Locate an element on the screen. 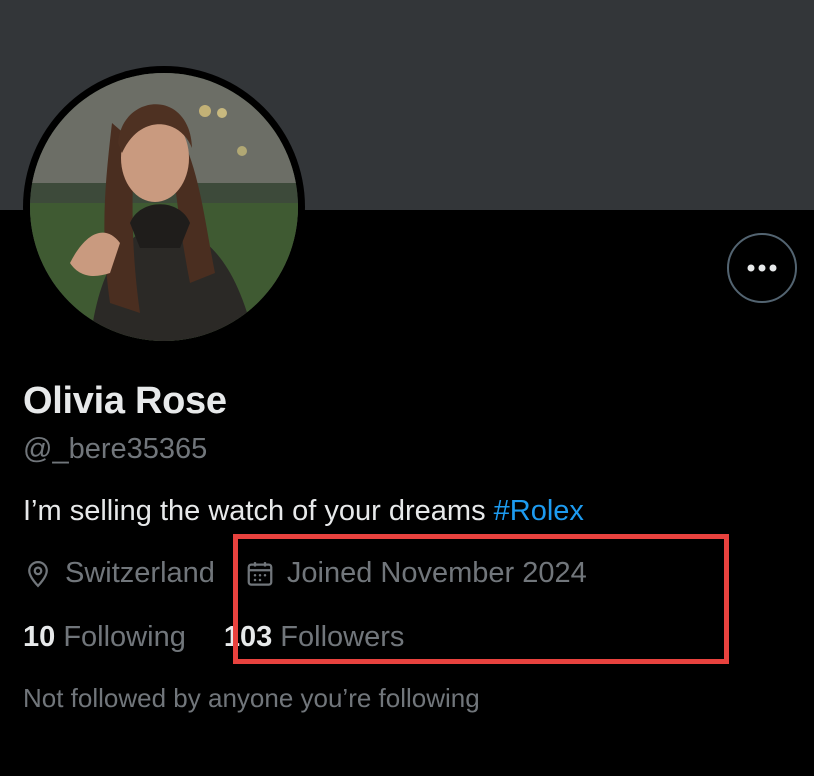 This screenshot has width=814, height=776. joined-text: Joined November 2024 is located at coordinates (436, 573).